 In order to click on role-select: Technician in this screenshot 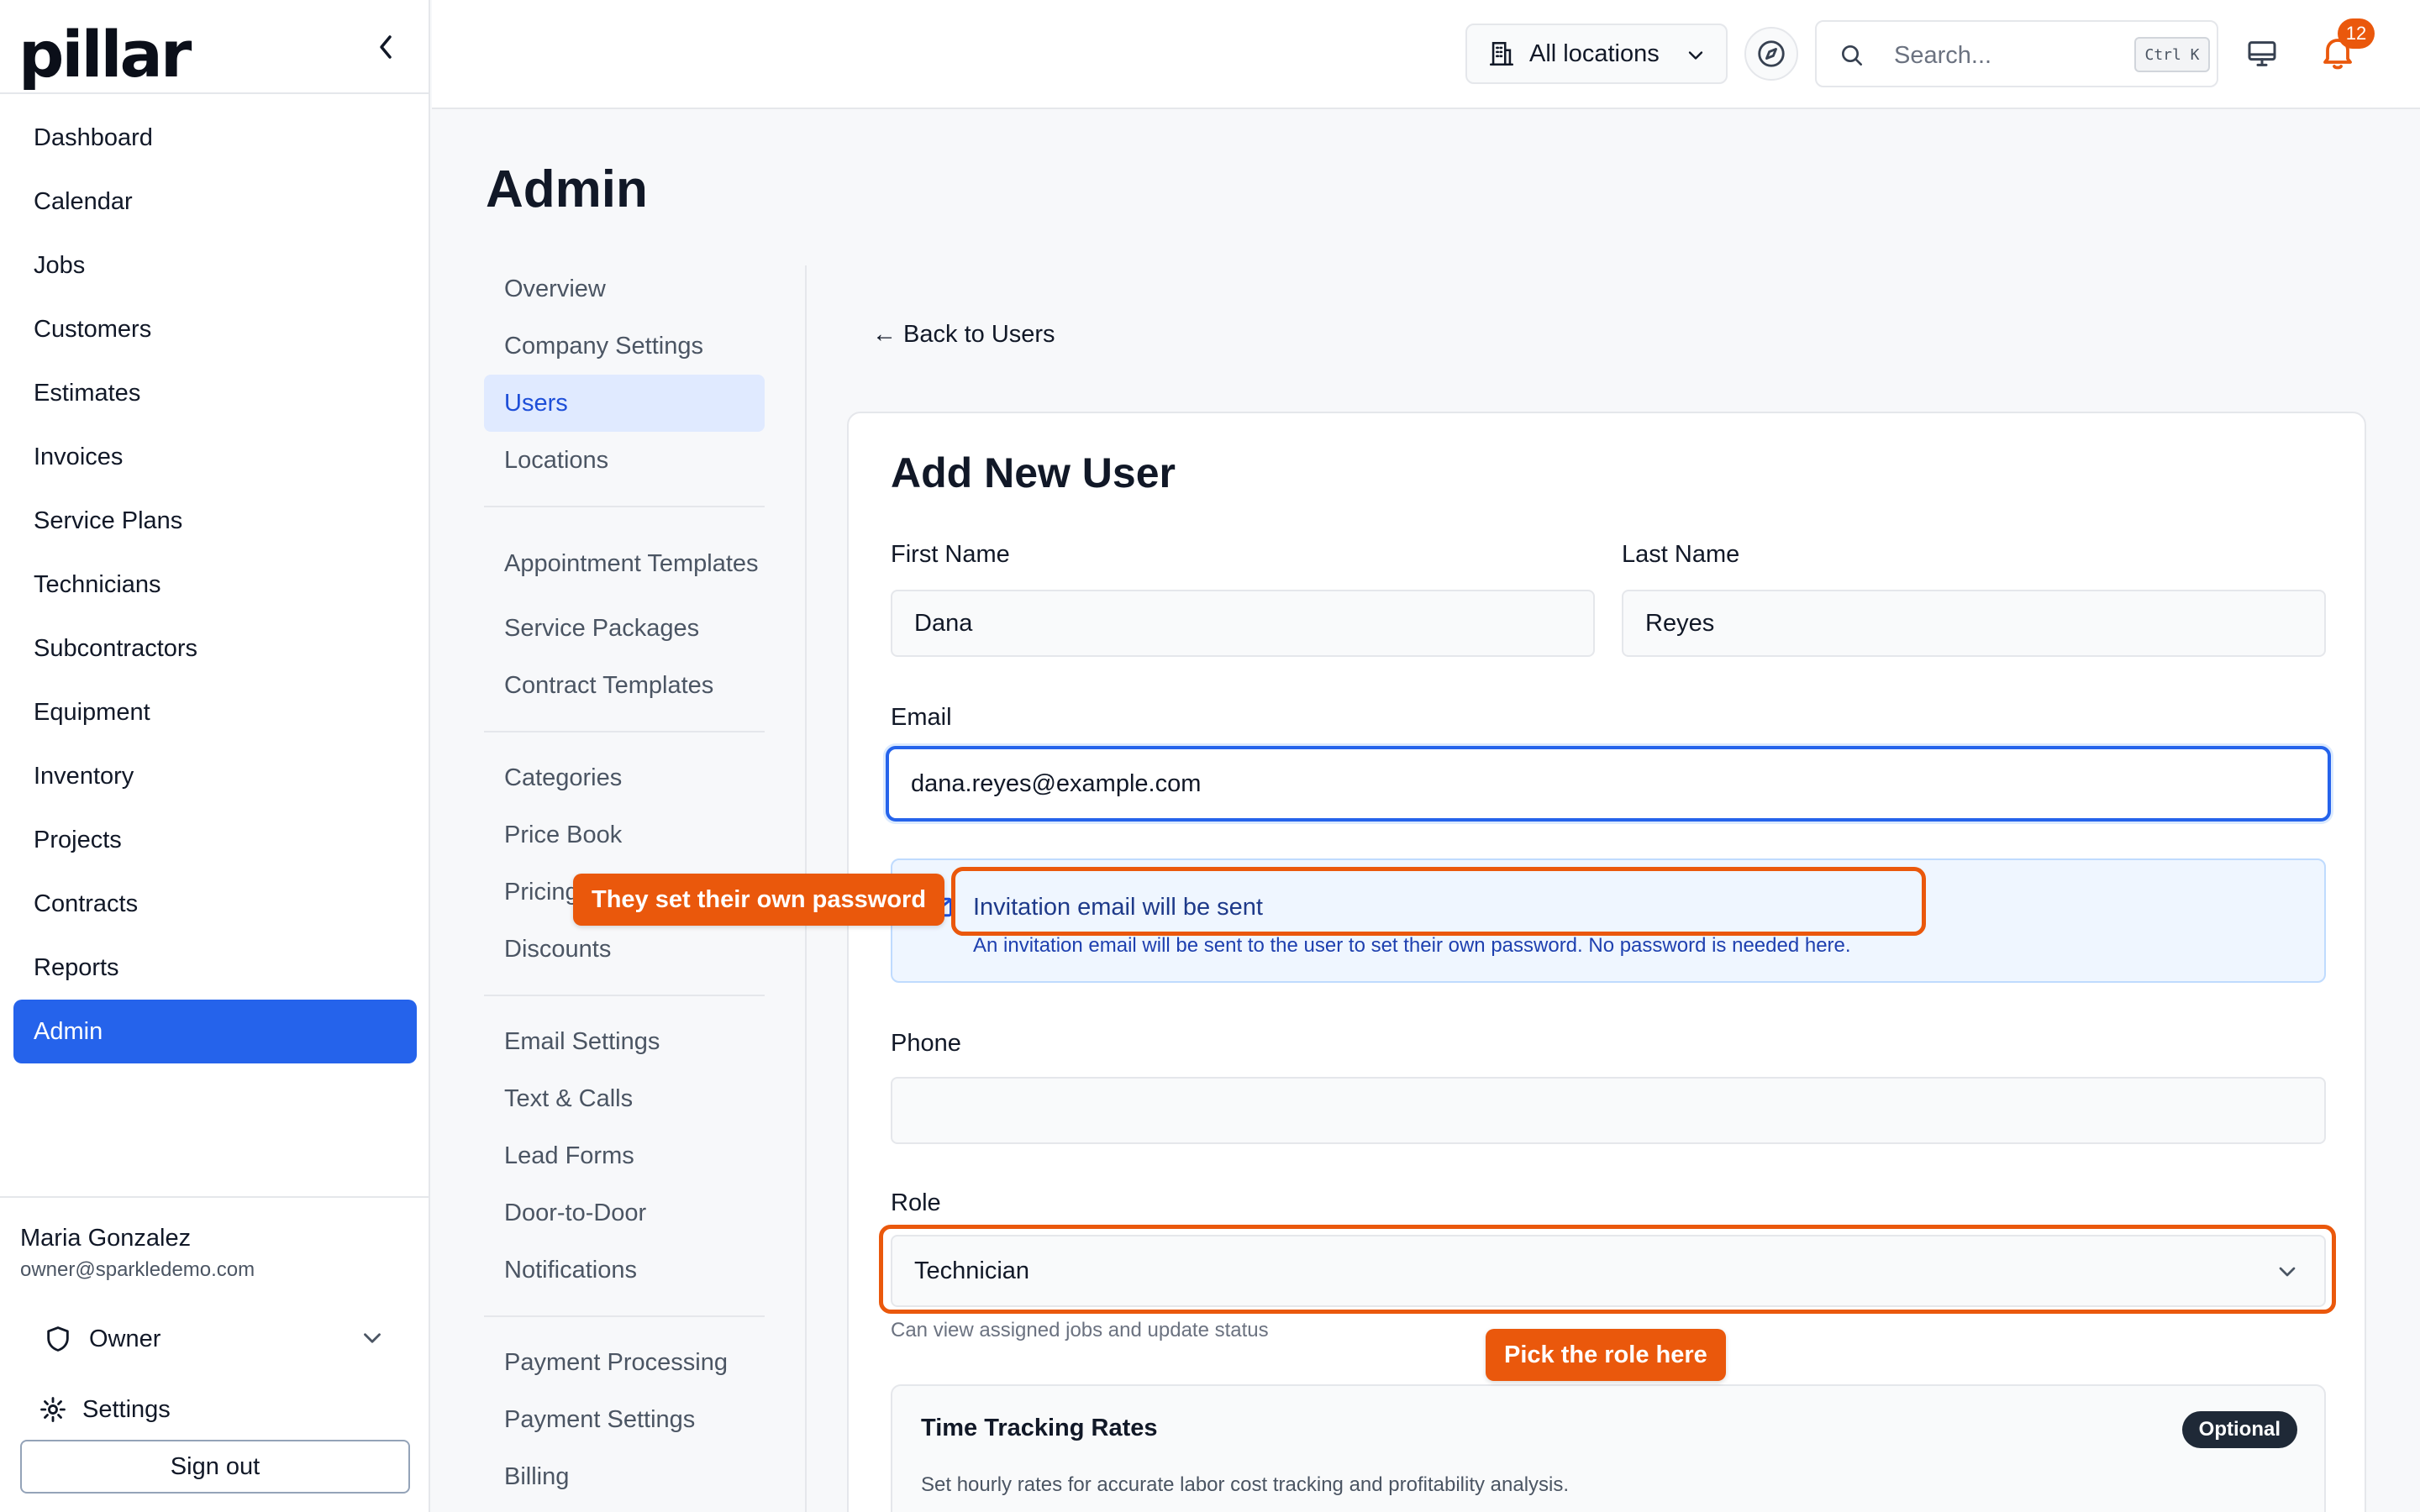, I will do `click(1608, 1271)`.